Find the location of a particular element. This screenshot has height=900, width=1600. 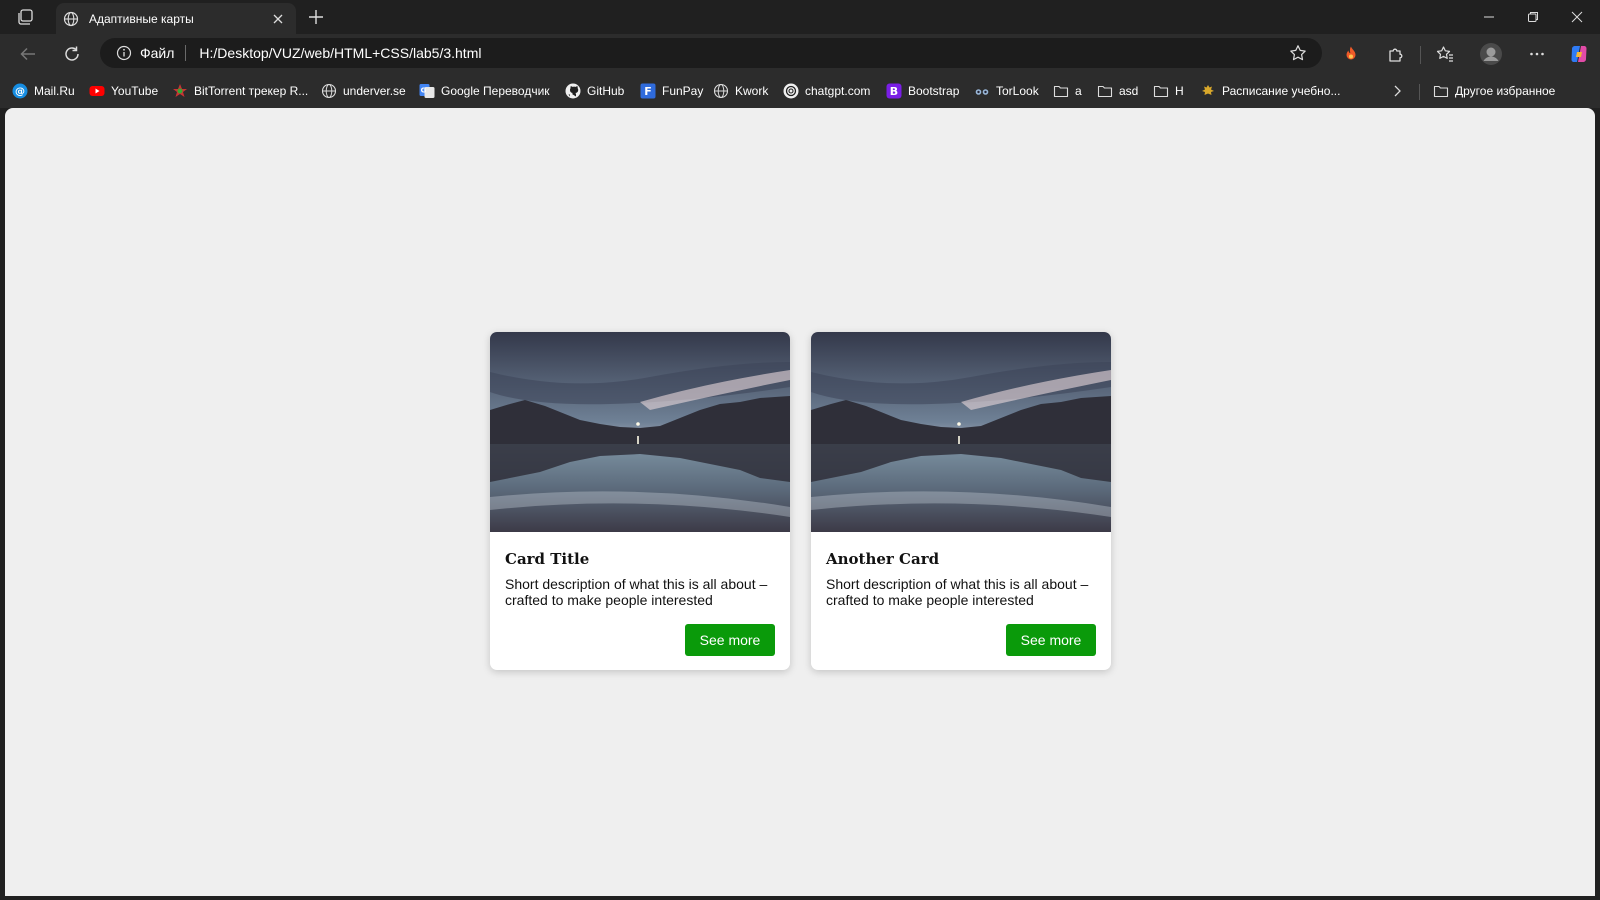

extensions-icon is located at coordinates (1396, 54).